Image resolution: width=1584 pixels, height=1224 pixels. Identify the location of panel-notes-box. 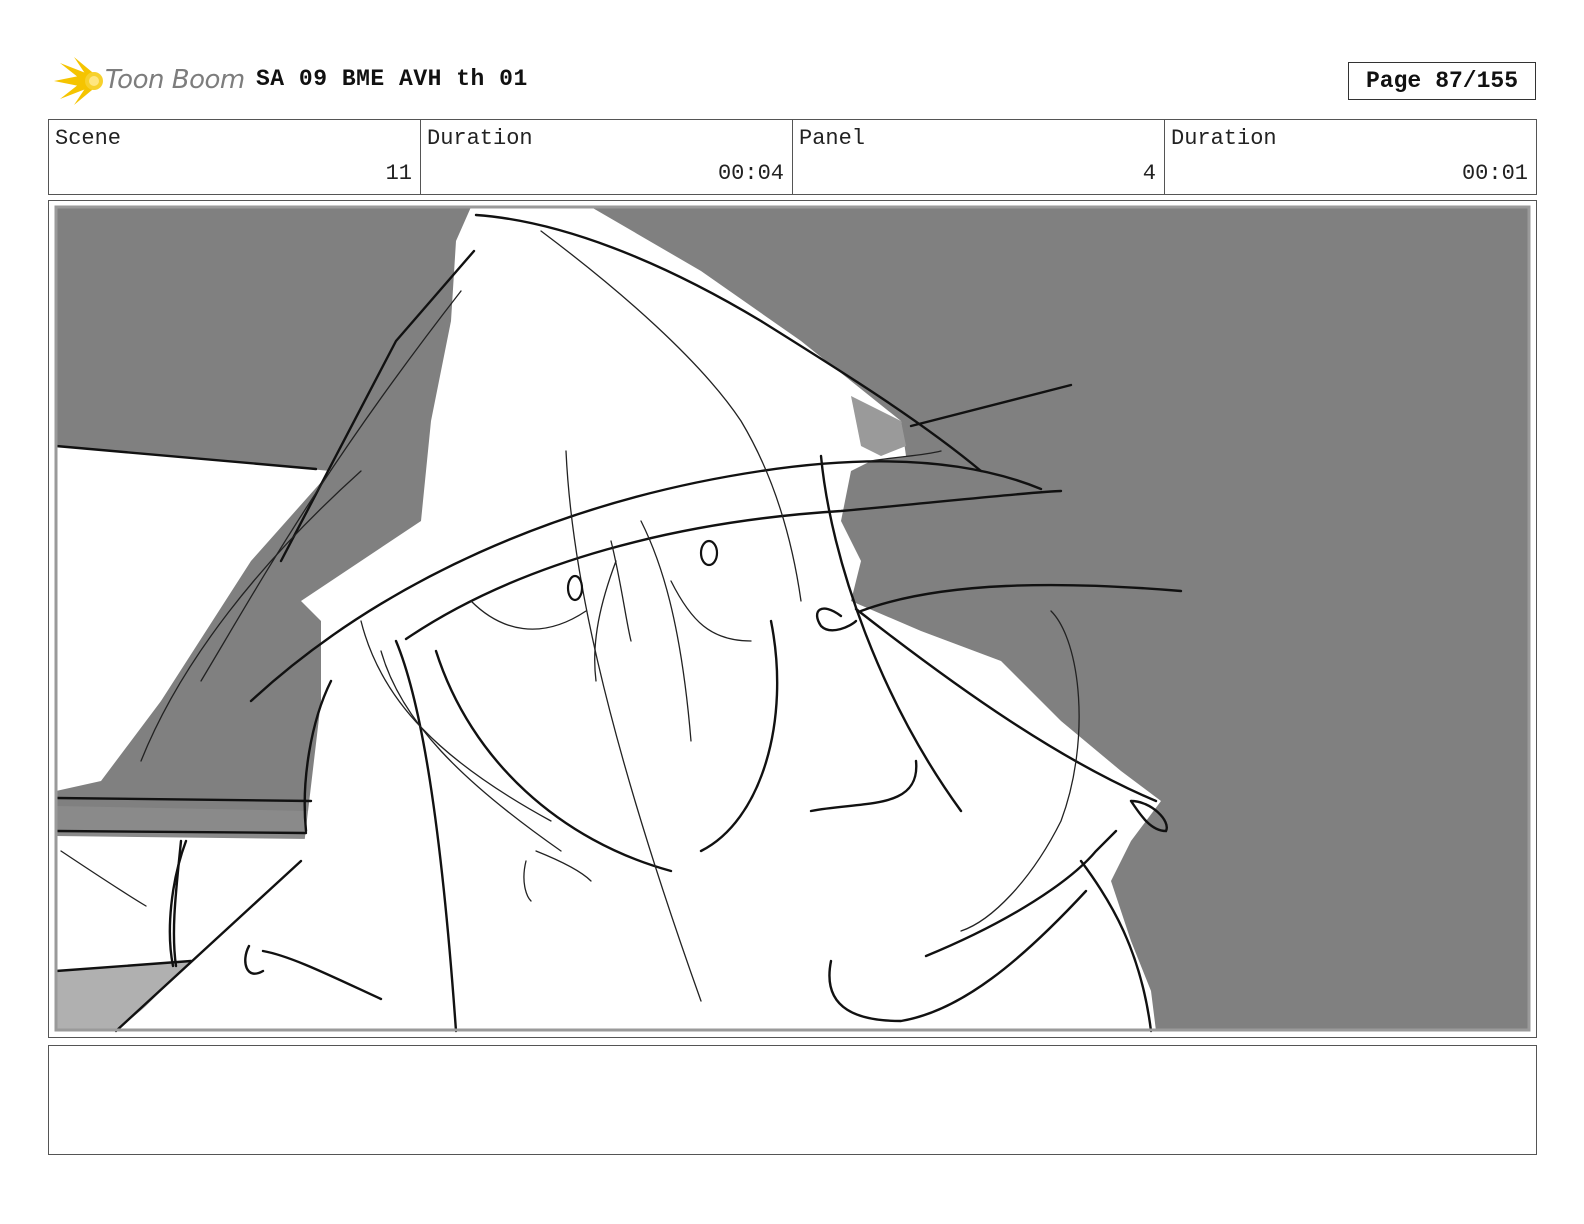
(792, 1100).